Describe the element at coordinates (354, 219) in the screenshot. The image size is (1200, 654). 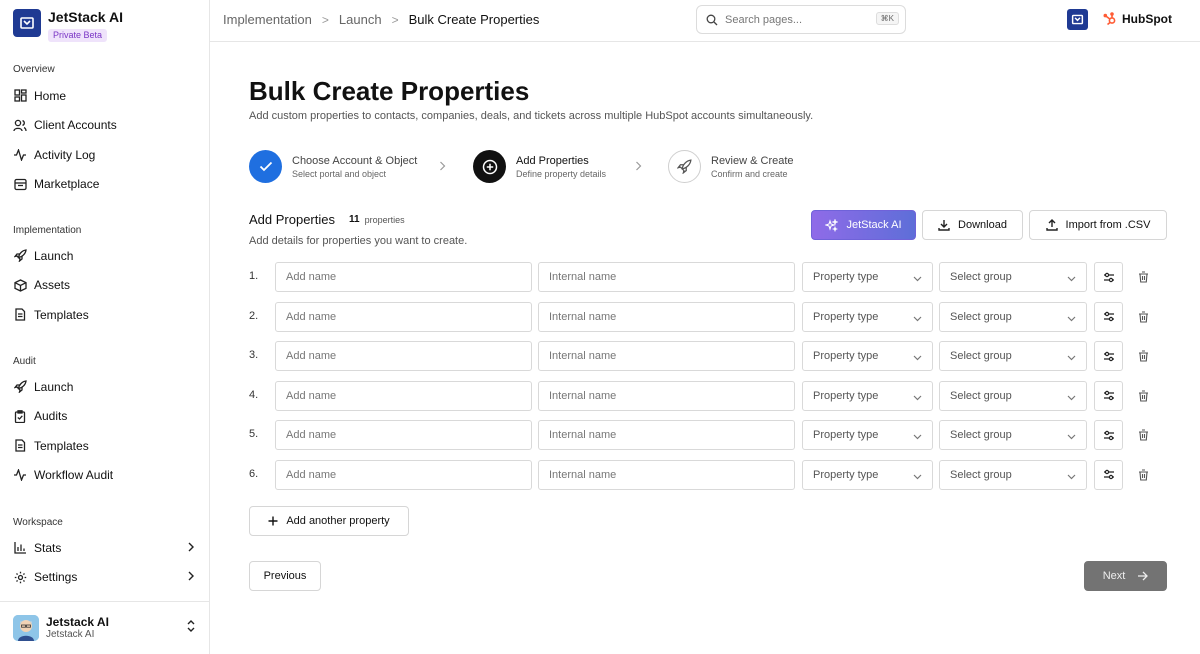
I see `property-count: 11` at that location.